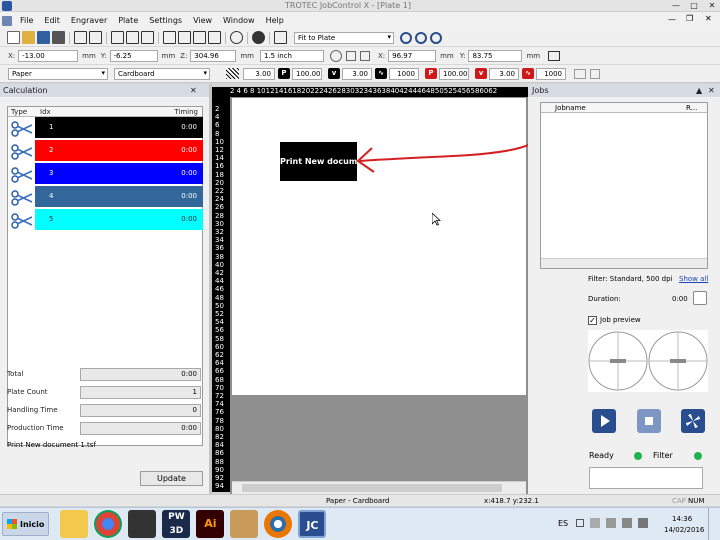 The width and height of the screenshot is (720, 540). Describe the element at coordinates (643, 523) in the screenshot. I see `tray-volume-icon` at that location.